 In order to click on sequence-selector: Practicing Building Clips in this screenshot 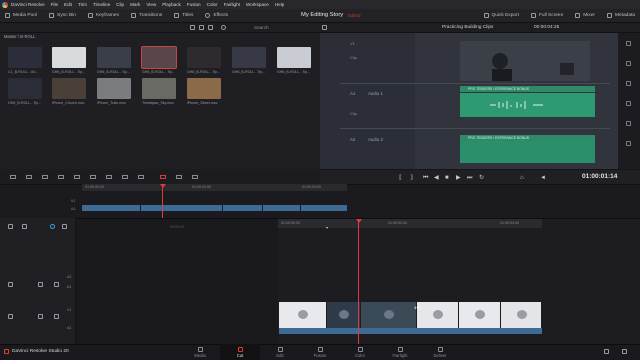, I will do `click(467, 27)`.